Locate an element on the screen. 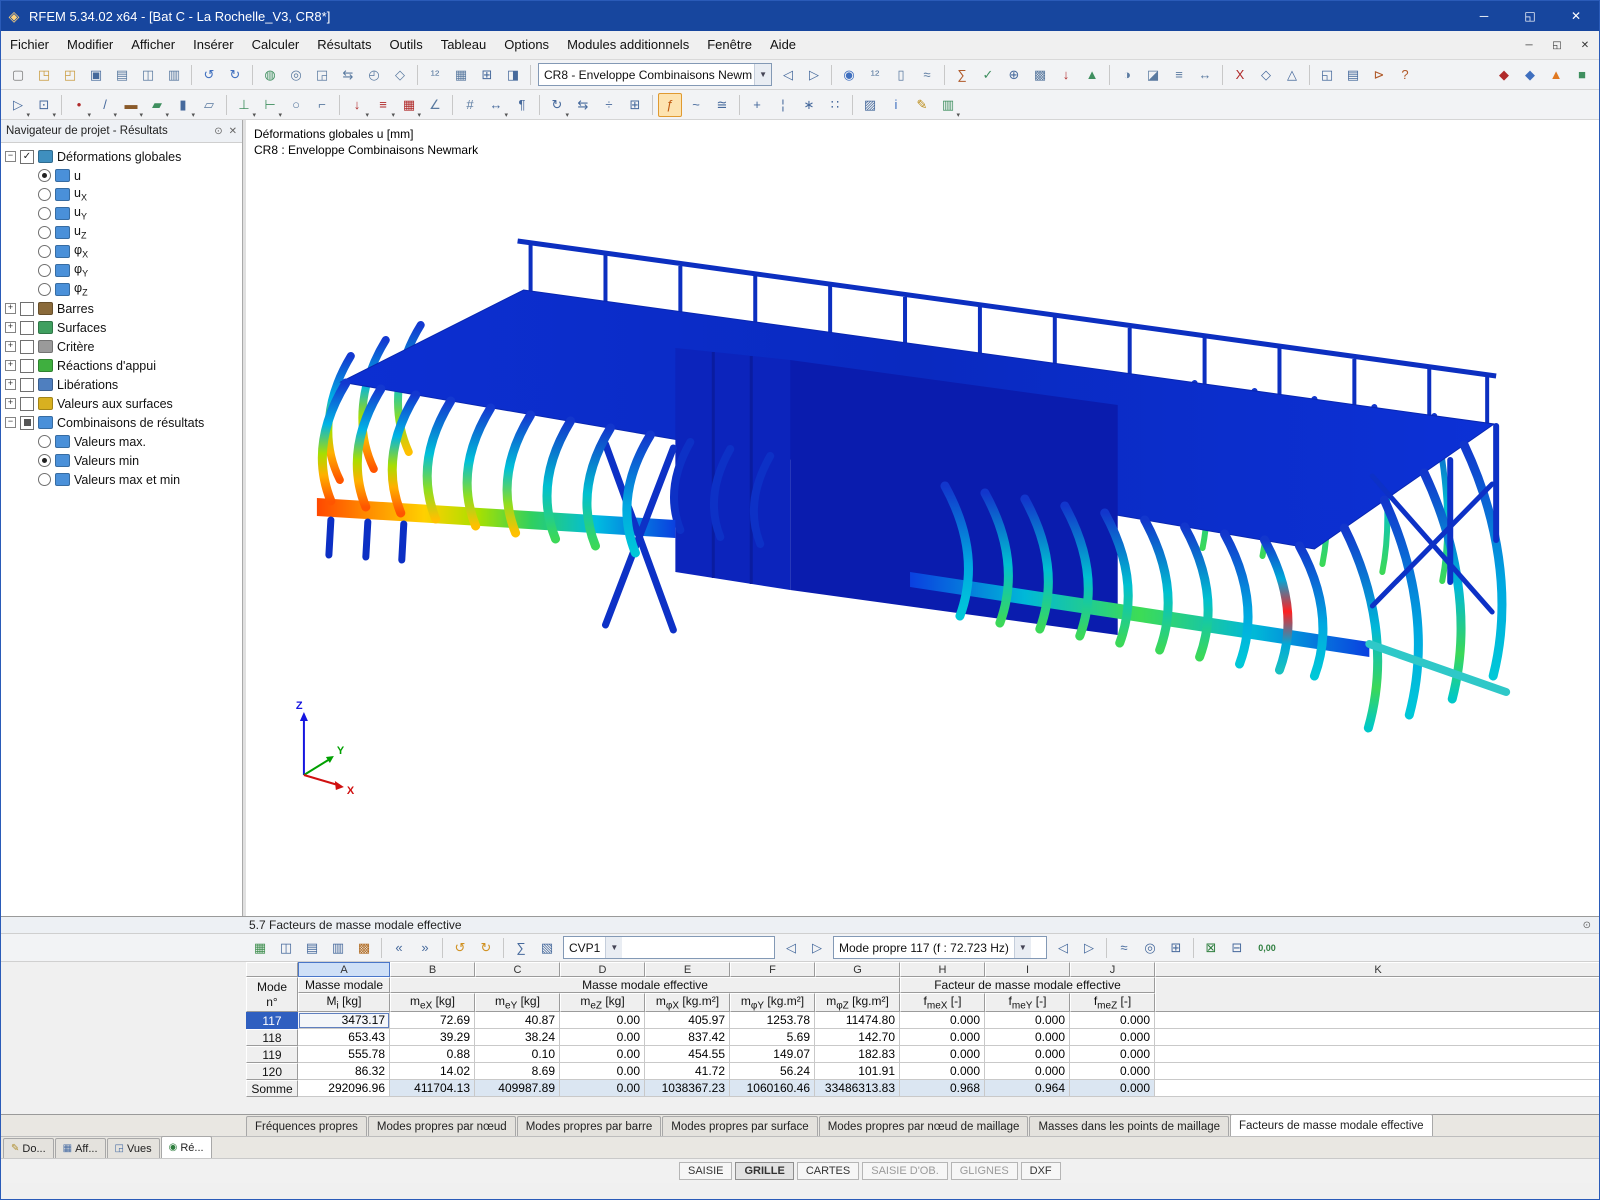 The width and height of the screenshot is (1600, 1200). undo-icon: ↺ is located at coordinates (209, 75).